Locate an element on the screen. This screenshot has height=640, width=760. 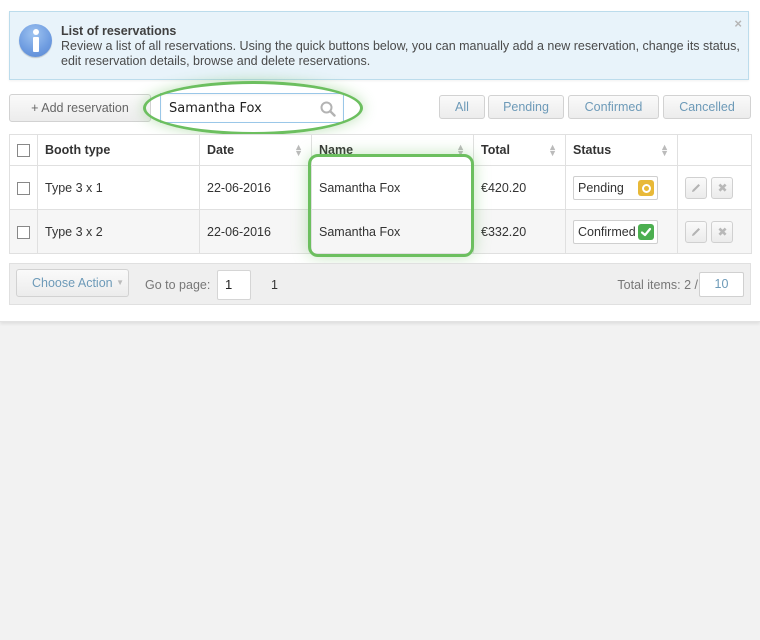
close-icon: × is located at coordinates (738, 23).